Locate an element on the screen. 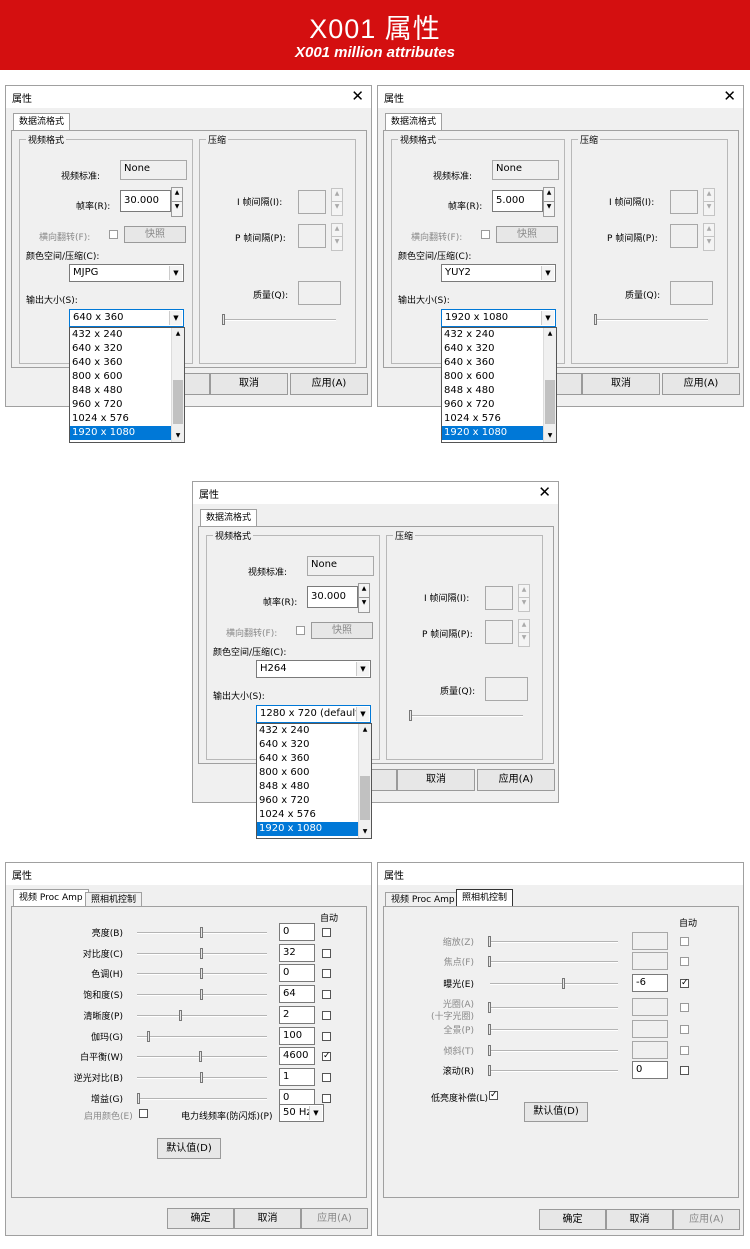  color-space-select: MJPG ▼ is located at coordinates (126, 273).